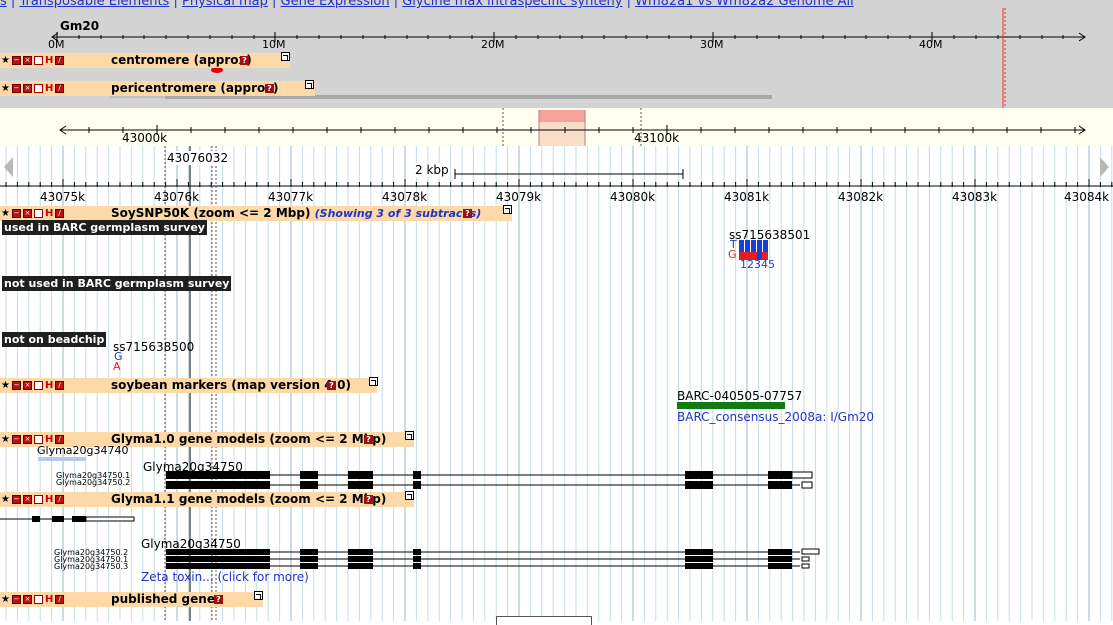  What do you see at coordinates (744, 4) in the screenshot?
I see `top-nav-item: Wm82a1 vs Wm82a2 Genome Ali` at bounding box center [744, 4].